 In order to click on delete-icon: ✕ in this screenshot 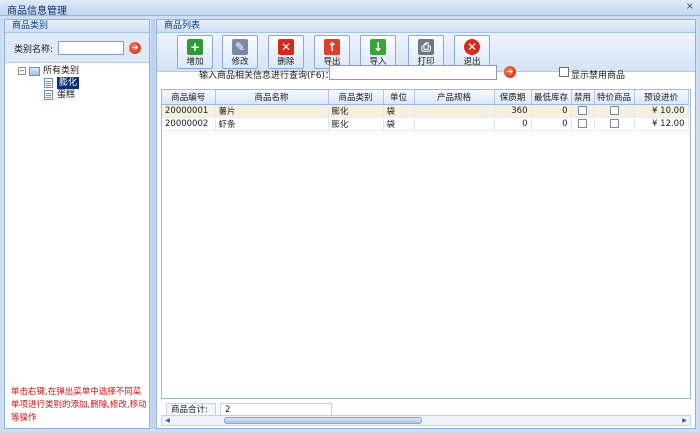, I will do `click(286, 47)`.